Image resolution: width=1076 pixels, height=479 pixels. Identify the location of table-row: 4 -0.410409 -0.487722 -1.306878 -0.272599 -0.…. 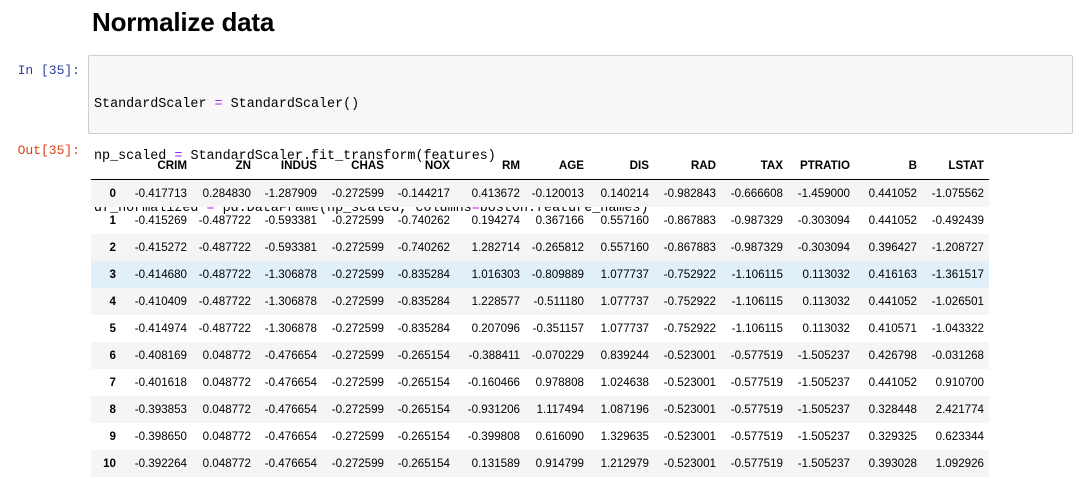
(540, 301).